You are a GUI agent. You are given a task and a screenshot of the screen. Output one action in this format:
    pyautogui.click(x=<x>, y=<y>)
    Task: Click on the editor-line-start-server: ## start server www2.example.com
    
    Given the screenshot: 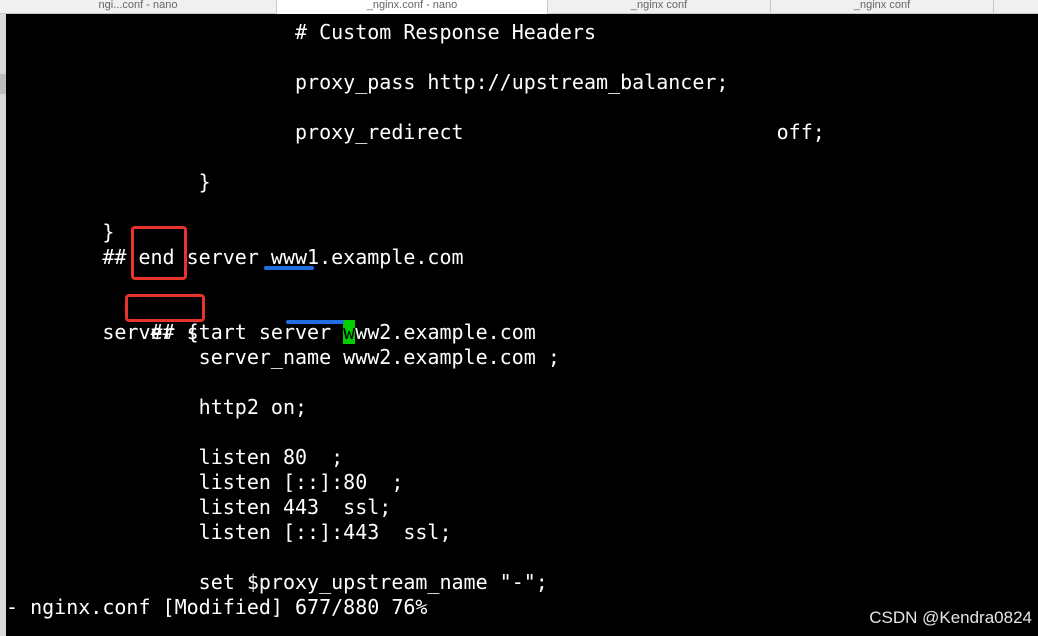 What is the action you would take?
    pyautogui.click(x=271, y=319)
    